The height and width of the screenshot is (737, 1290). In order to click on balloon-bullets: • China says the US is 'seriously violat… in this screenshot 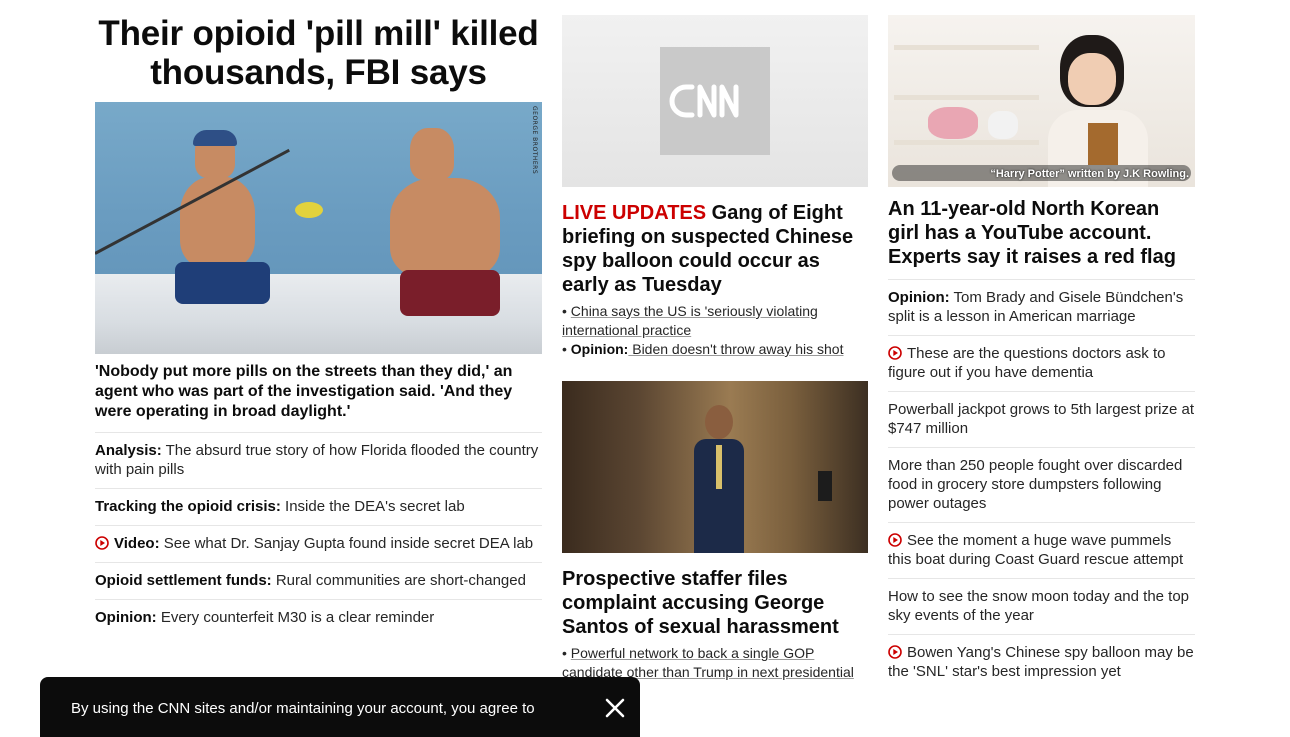, I will do `click(715, 330)`.